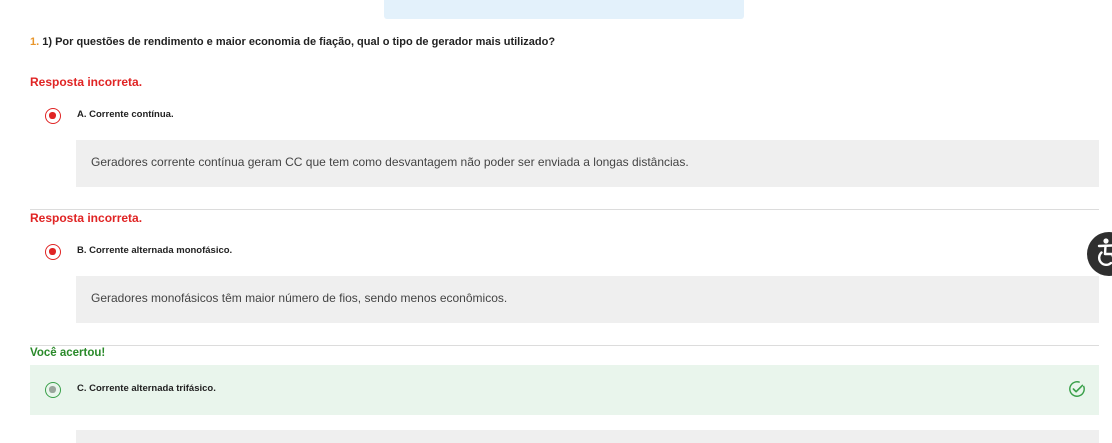 The image size is (1112, 443). I want to click on accessibility-button, so click(1099, 254).